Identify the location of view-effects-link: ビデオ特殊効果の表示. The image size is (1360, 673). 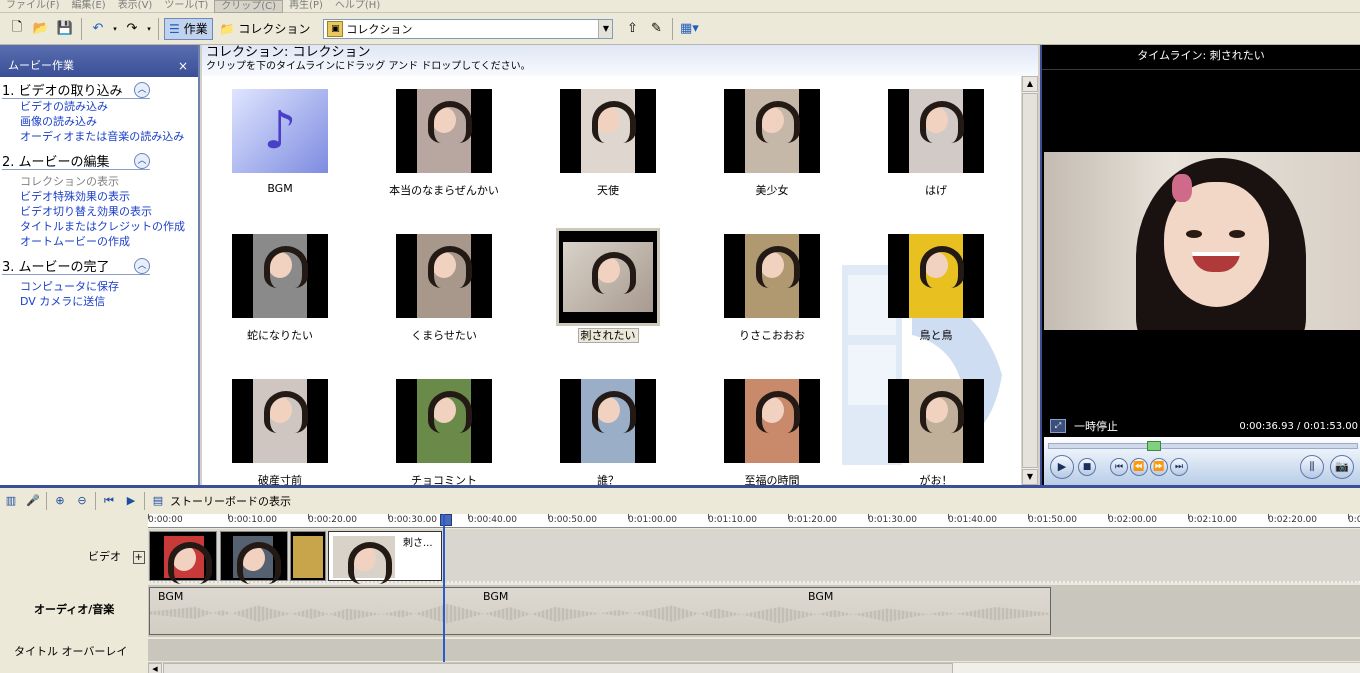
(100, 196).